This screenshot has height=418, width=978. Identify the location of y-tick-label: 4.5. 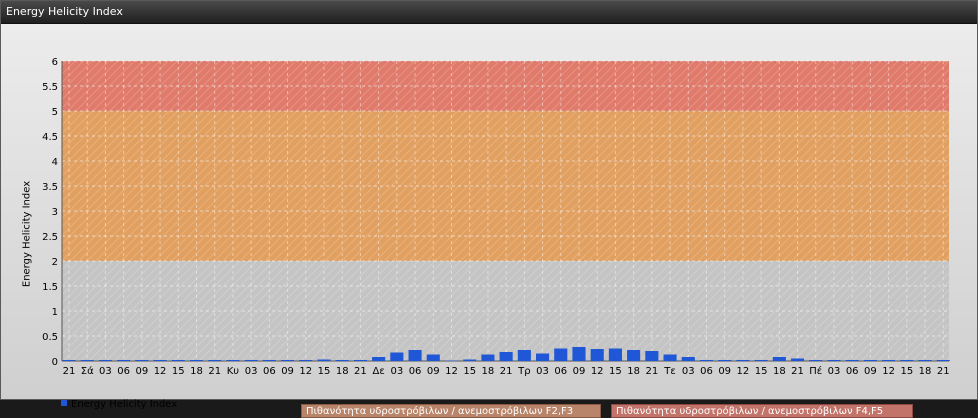
(50, 137).